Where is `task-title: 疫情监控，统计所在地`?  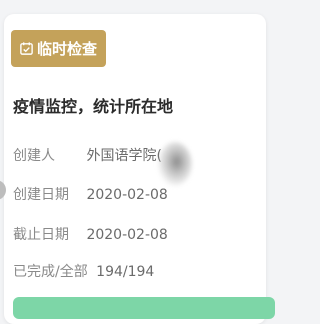
task-title: 疫情监控，统计所在地 is located at coordinates (93, 106).